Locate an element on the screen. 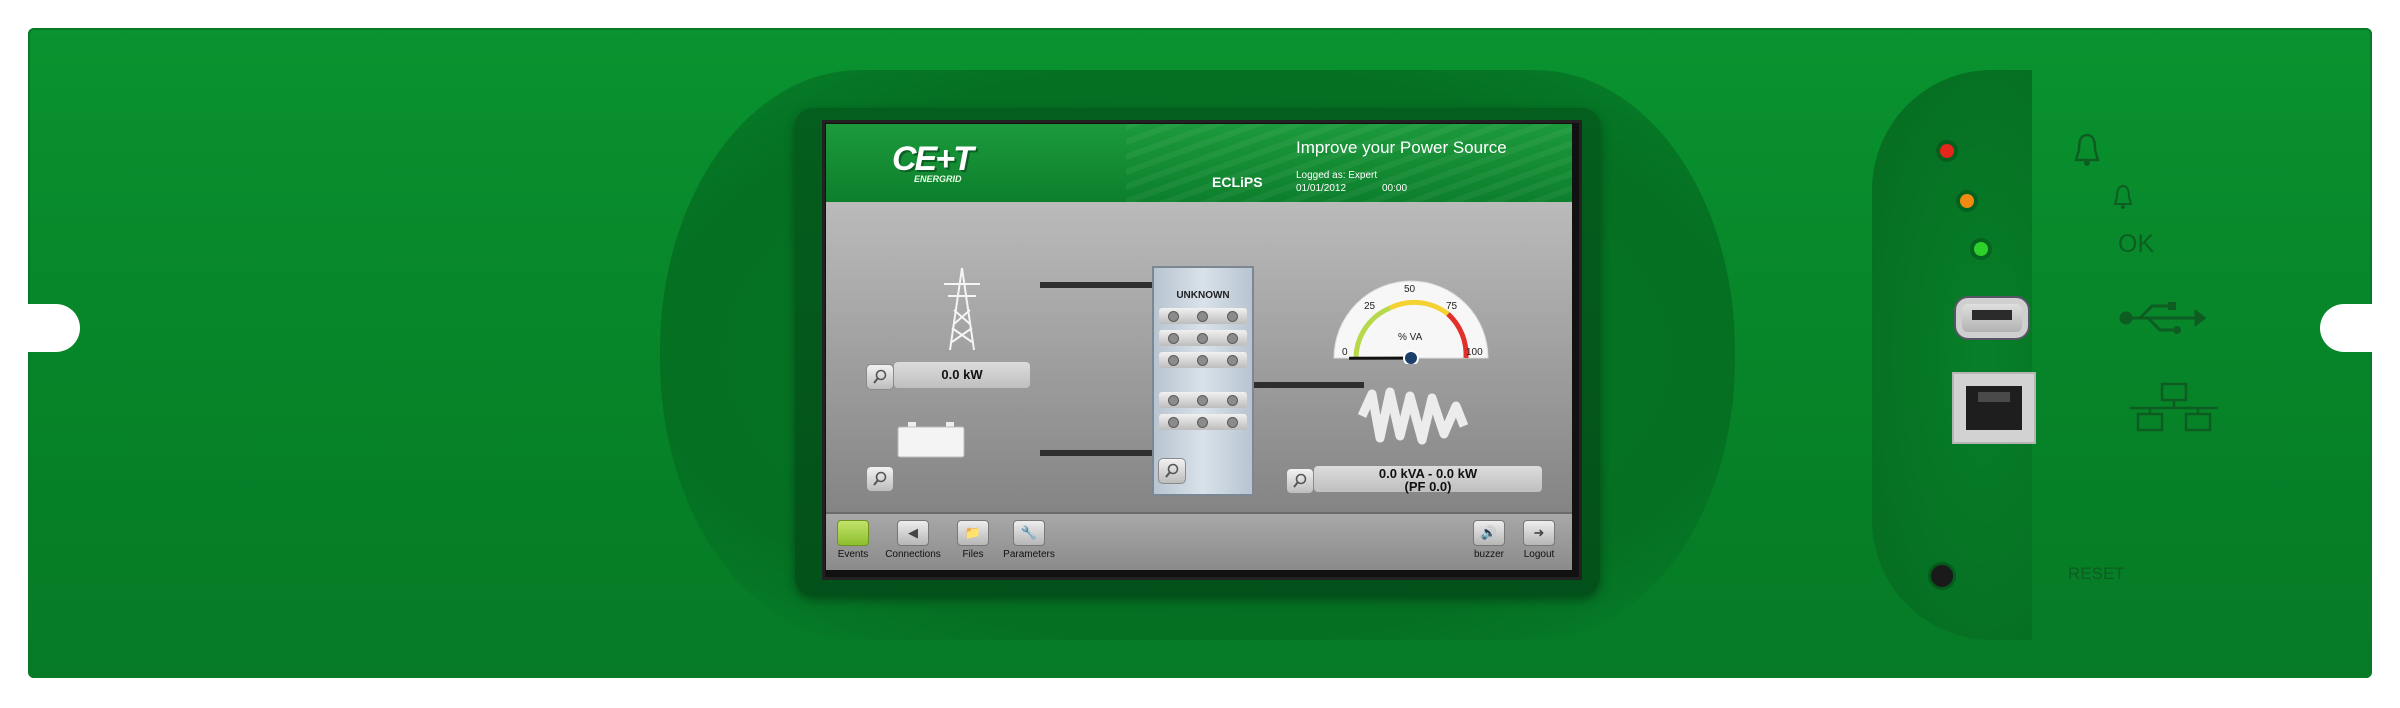 This screenshot has width=2400, height=708. events-button: Events is located at coordinates (853, 540).